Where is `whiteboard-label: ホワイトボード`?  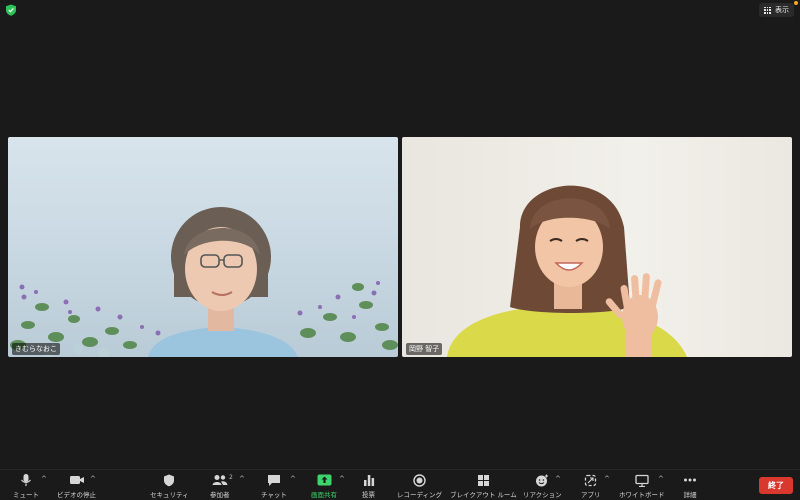
whiteboard-label: ホワイトボード is located at coordinates (642, 495).